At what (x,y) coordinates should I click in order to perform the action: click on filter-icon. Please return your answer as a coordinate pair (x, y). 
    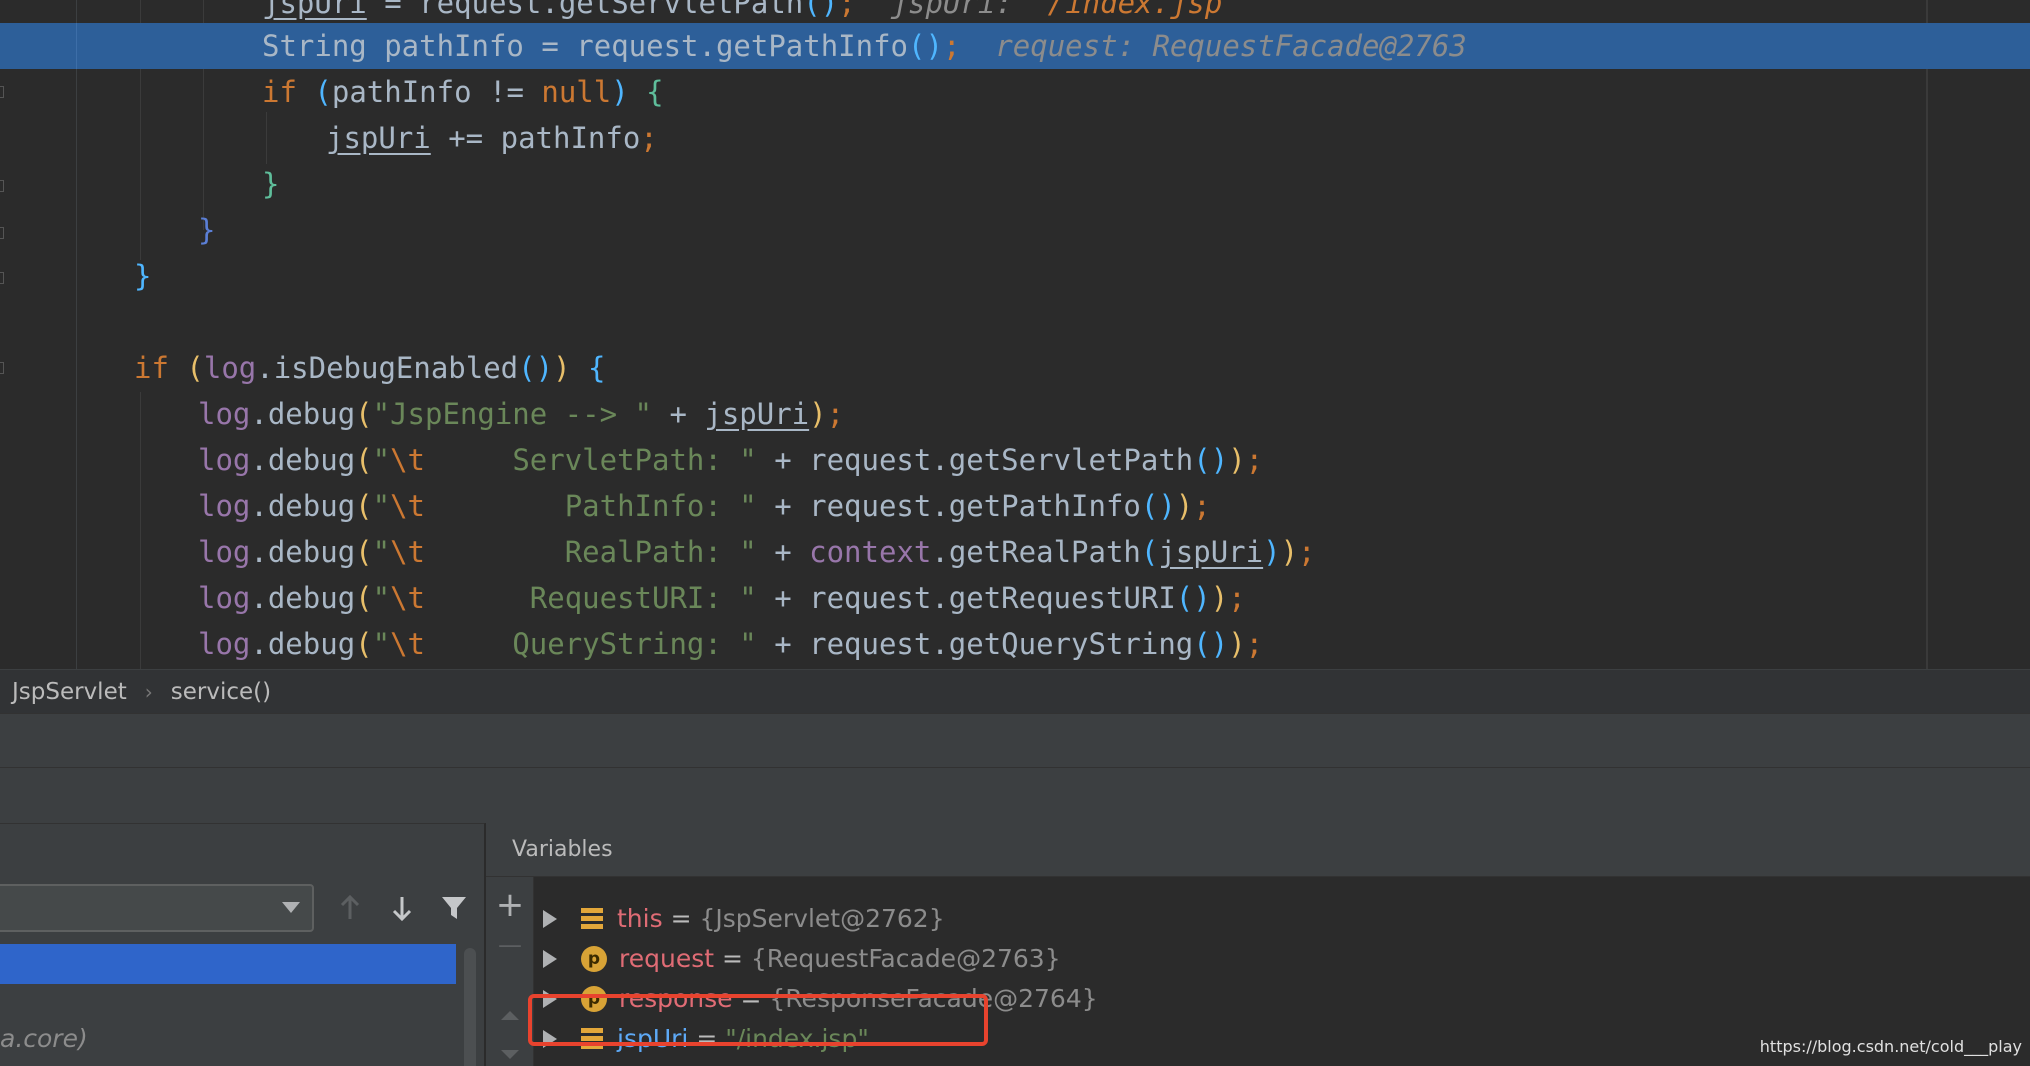
    Looking at the image, I should click on (454, 908).